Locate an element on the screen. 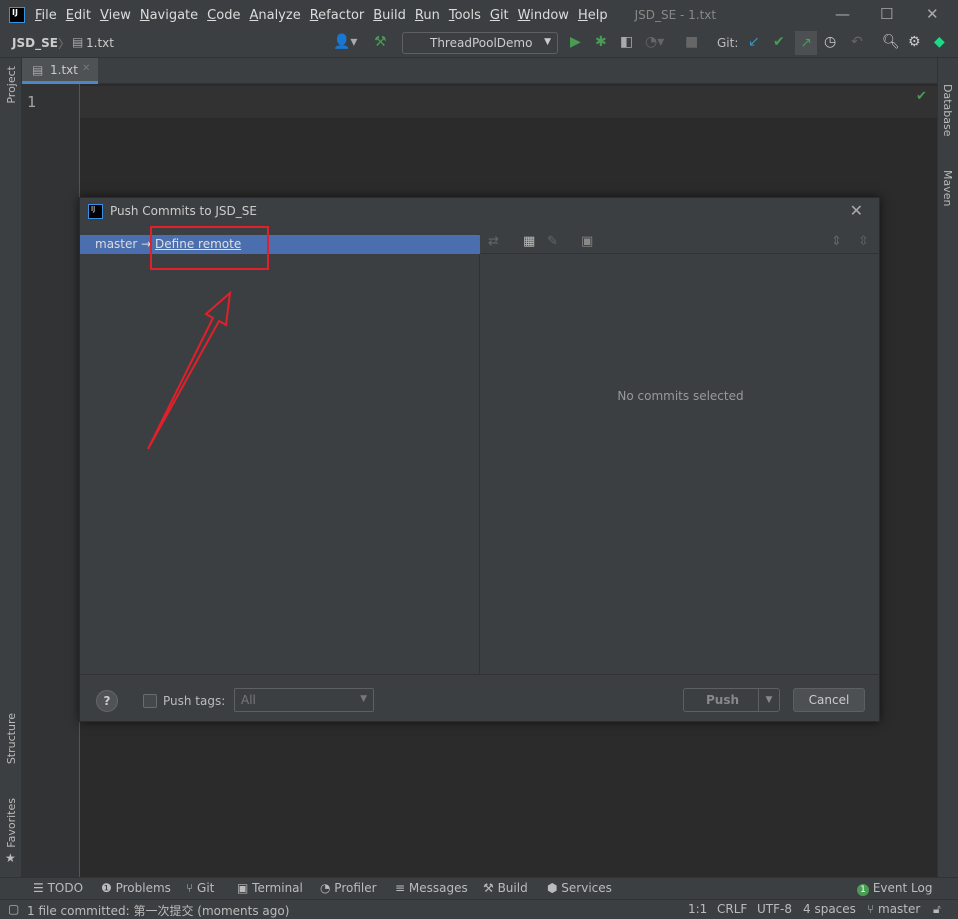  favorites-tool-tab: Favorites is located at coordinates (11, 823).